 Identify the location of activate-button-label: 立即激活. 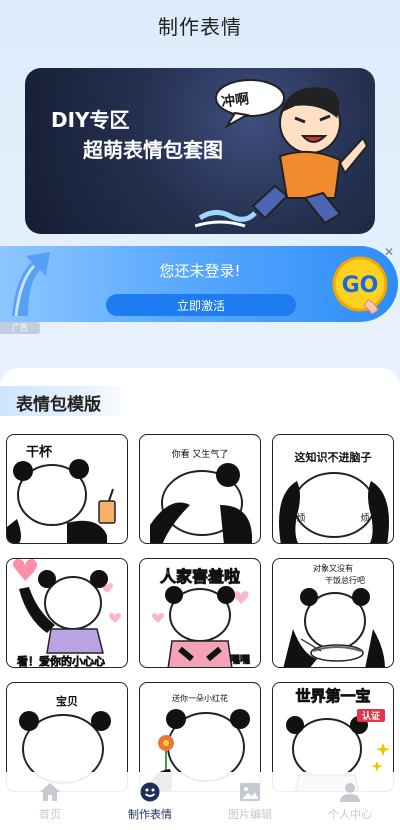
(200, 305).